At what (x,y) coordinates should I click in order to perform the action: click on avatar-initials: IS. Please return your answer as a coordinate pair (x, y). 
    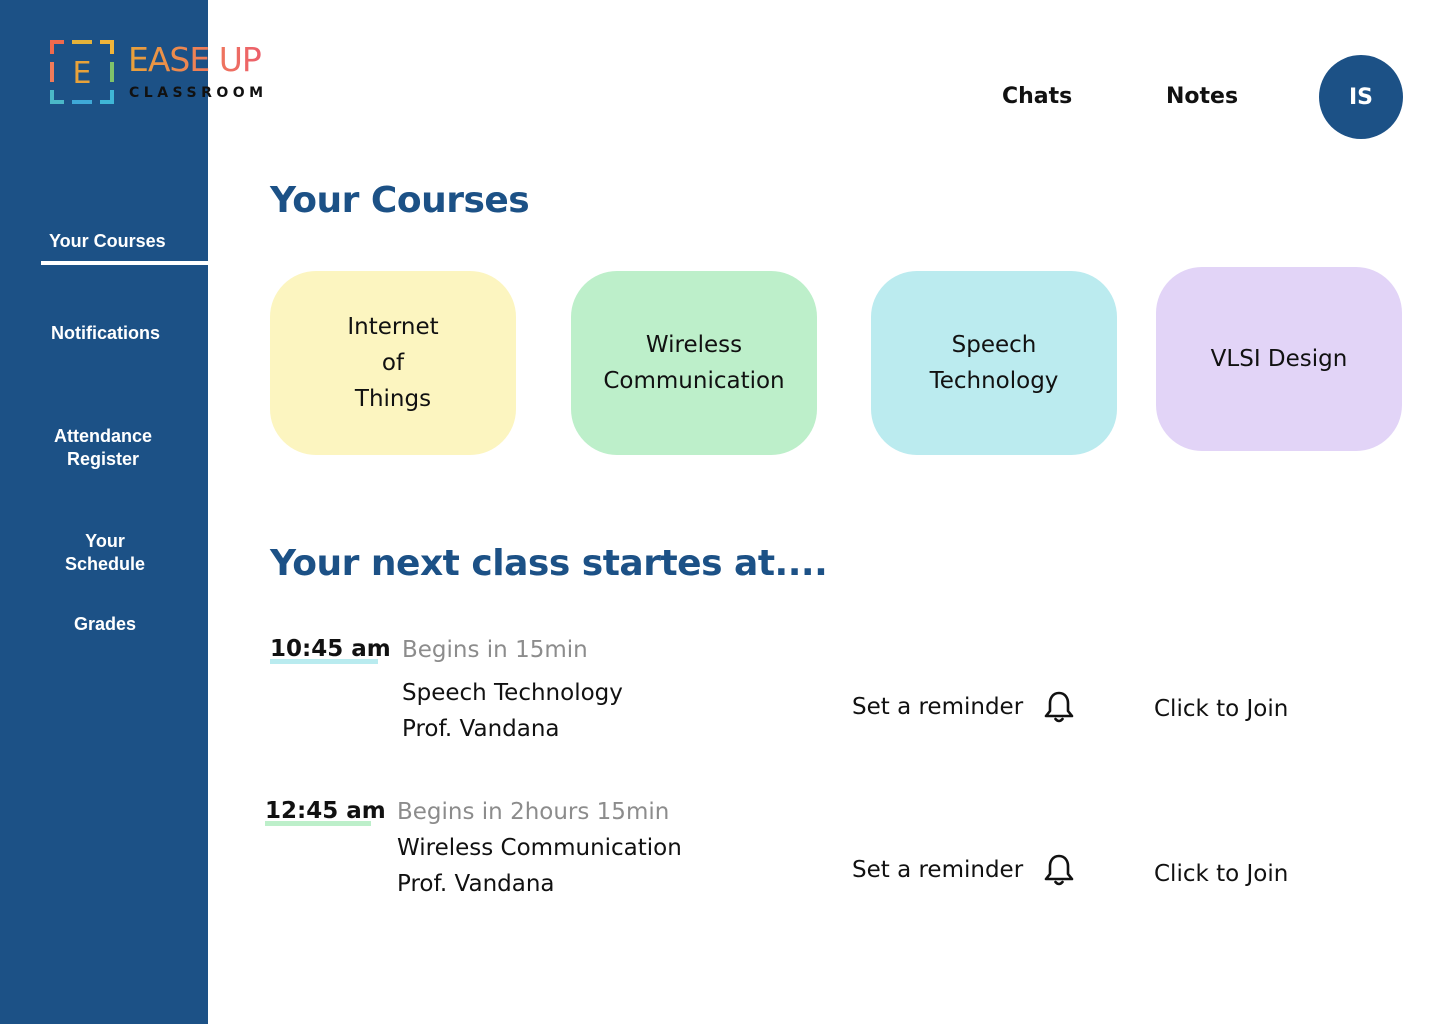
    Looking at the image, I should click on (1361, 97).